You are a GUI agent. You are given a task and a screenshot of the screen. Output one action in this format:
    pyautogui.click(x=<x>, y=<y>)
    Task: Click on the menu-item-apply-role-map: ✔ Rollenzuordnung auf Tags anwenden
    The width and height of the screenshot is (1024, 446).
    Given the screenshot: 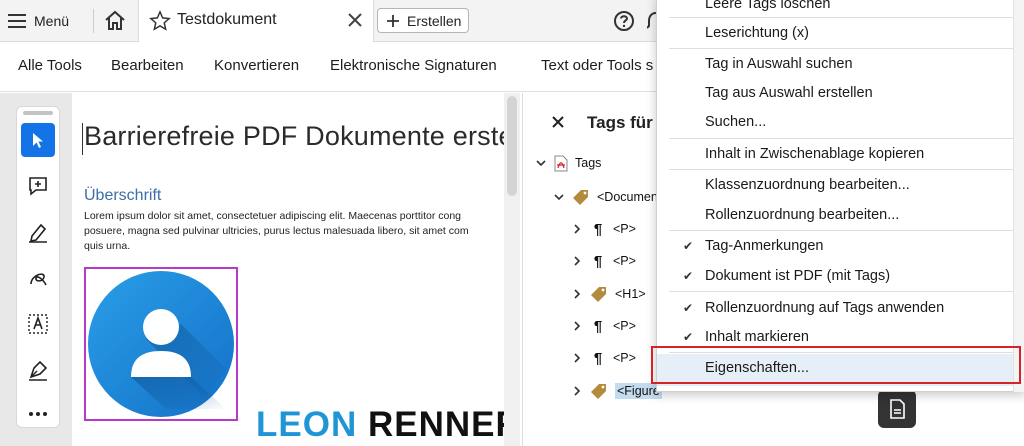 What is the action you would take?
    pyautogui.click(x=840, y=309)
    